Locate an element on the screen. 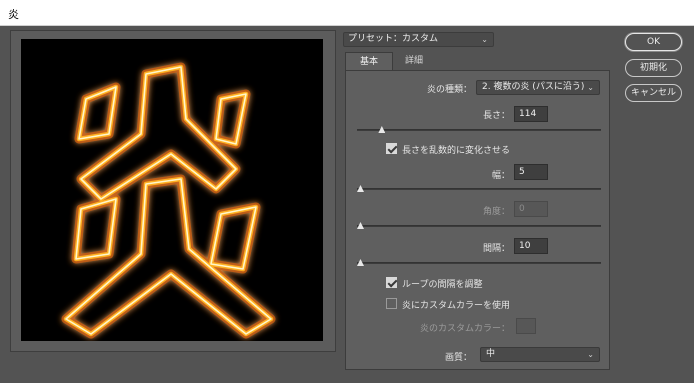 This screenshot has width=694, height=383. reset-button: 初期化 is located at coordinates (653, 68).